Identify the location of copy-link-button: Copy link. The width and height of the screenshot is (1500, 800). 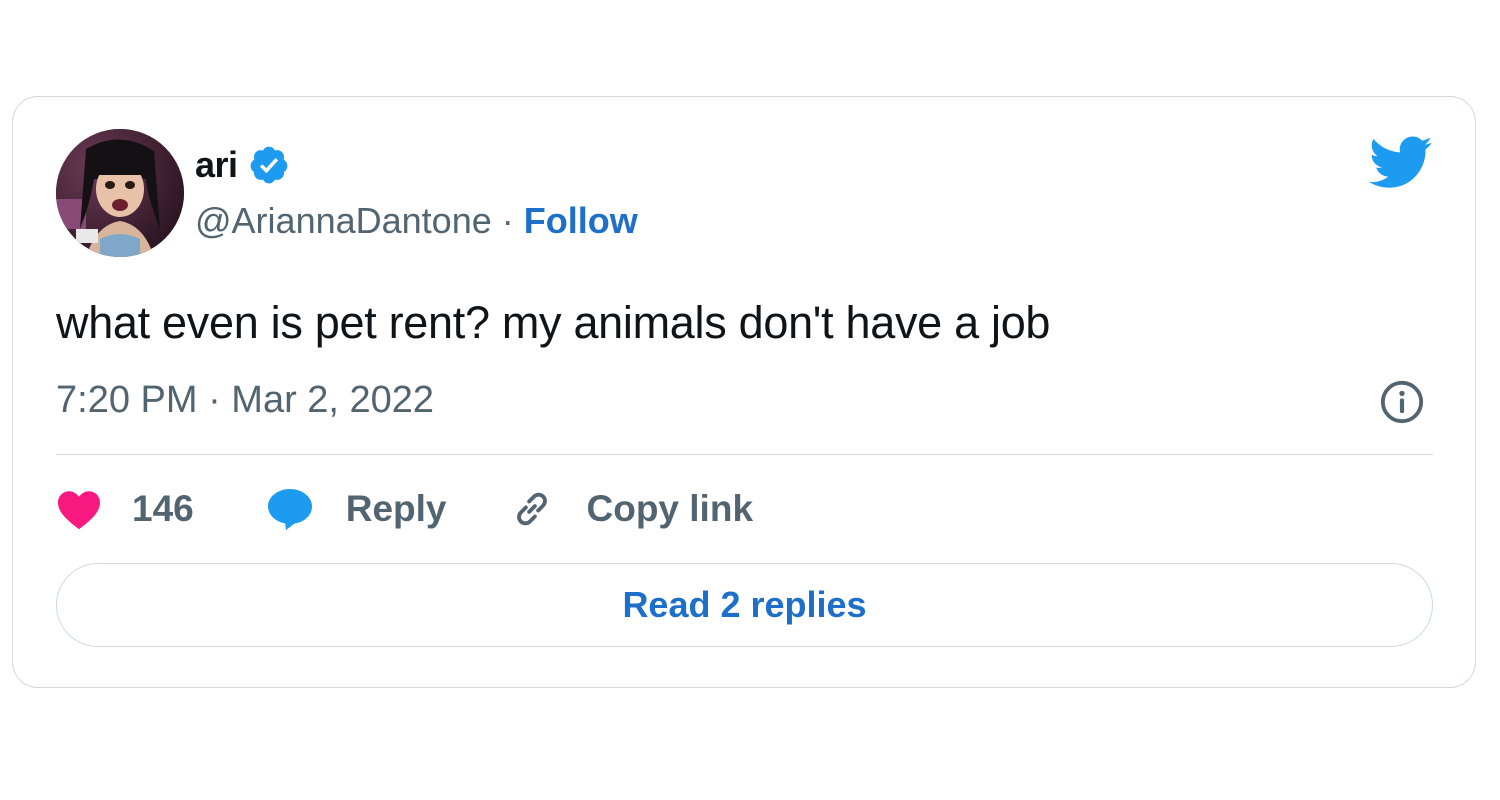
(631, 509).